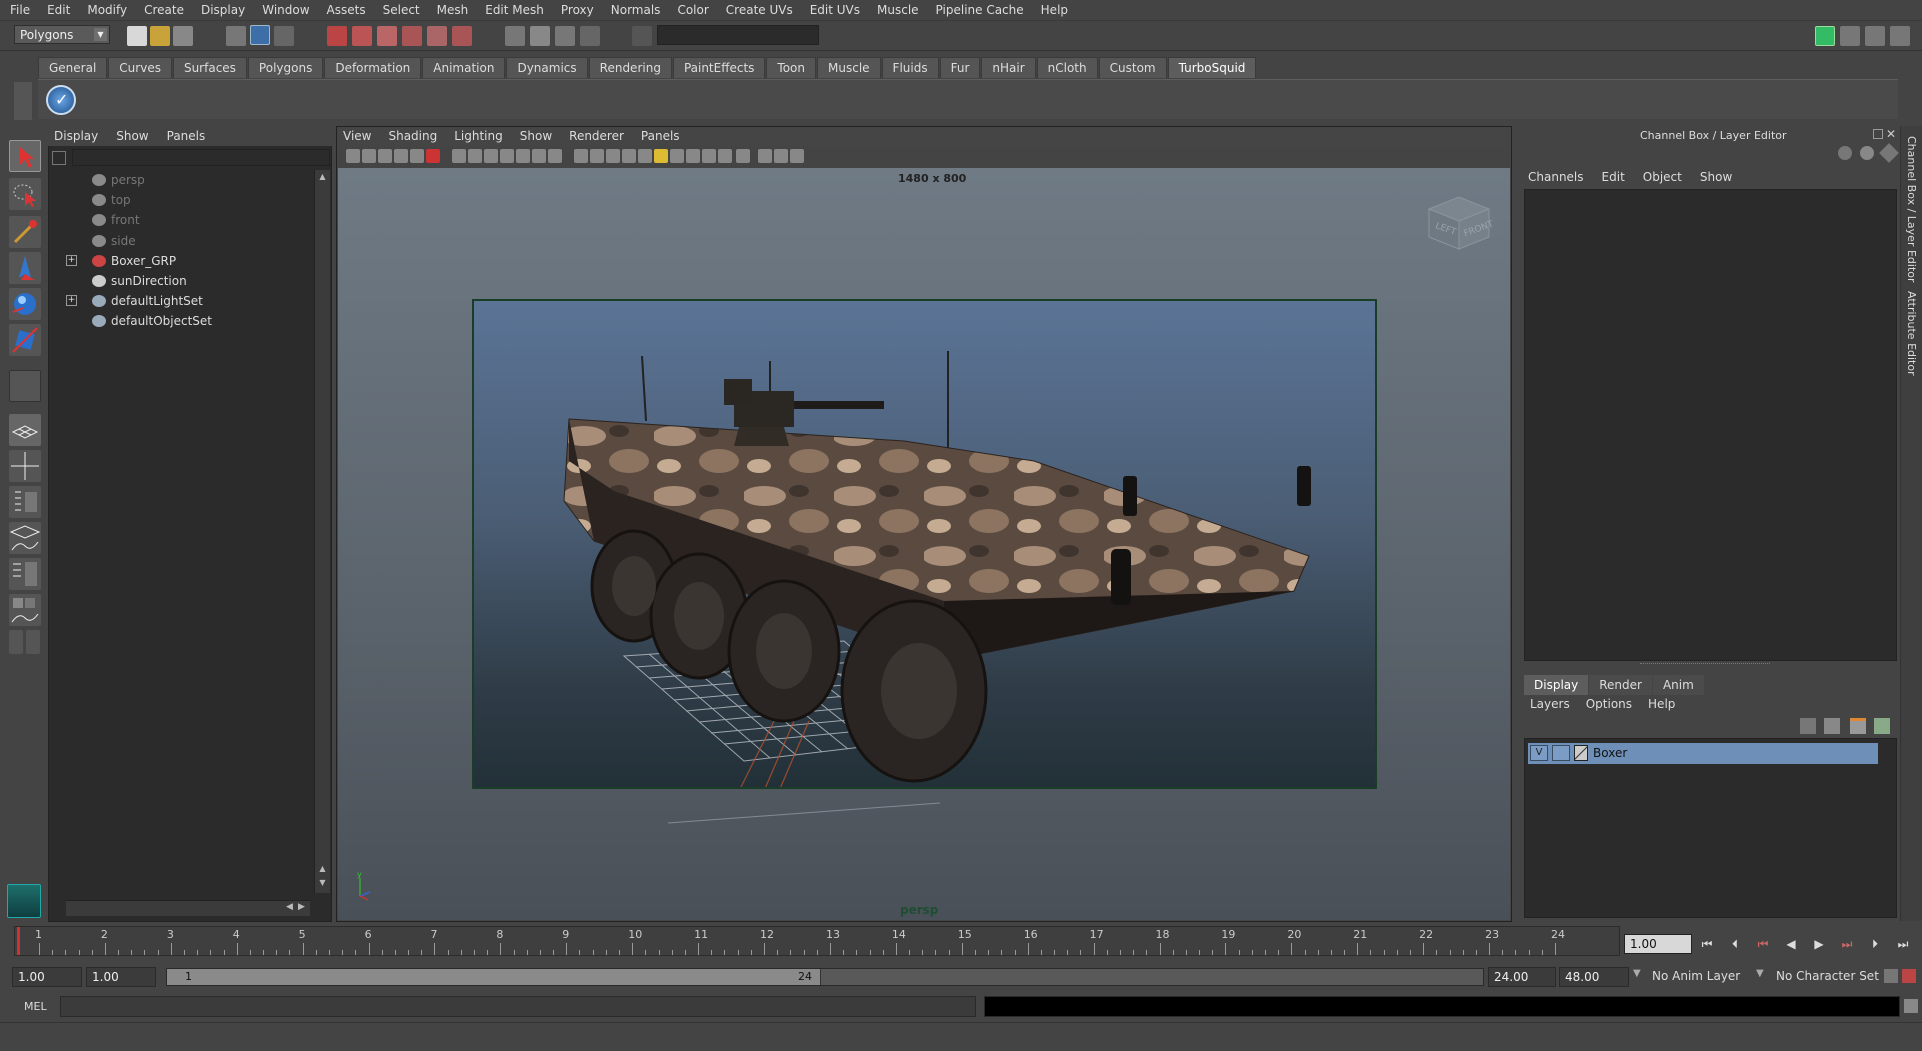  Describe the element at coordinates (1791, 944) in the screenshot. I see `play-backwards-icon: ◀` at that location.